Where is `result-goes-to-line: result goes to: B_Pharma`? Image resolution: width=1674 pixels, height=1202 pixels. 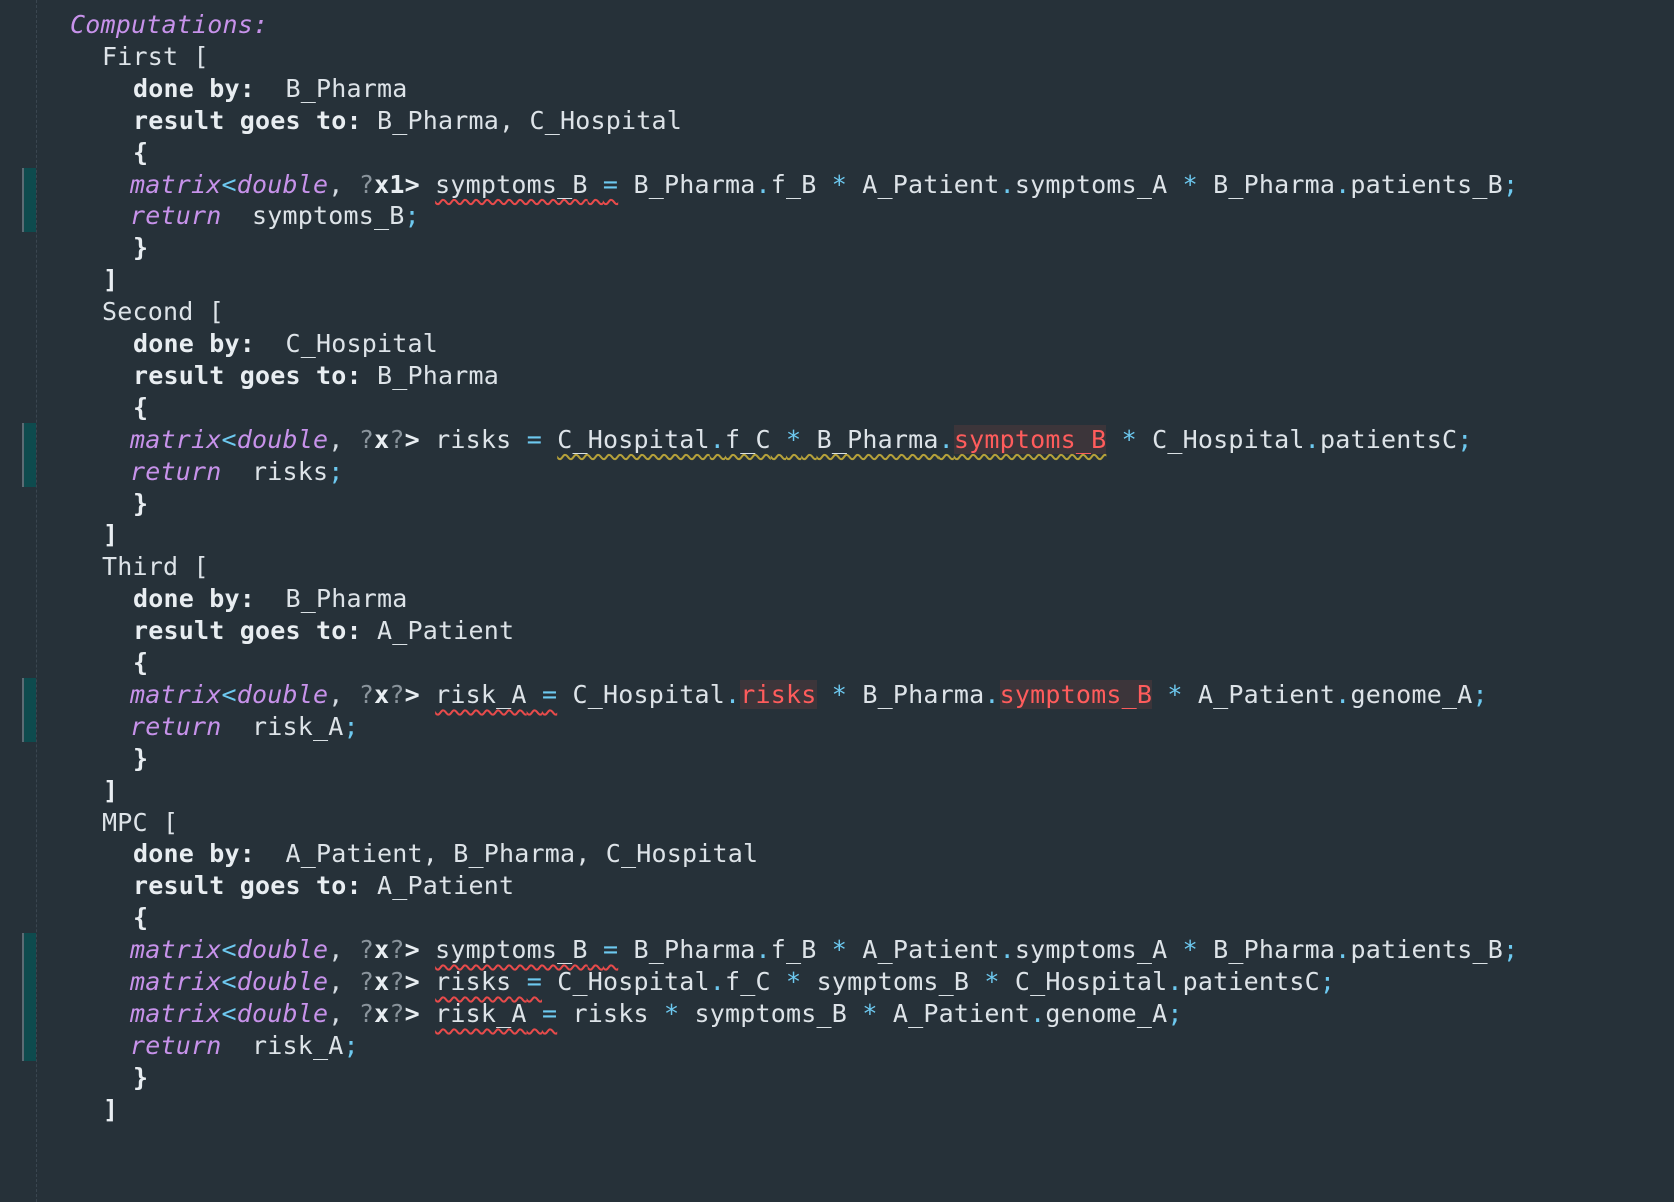
result-goes-to-line: result goes to: B_Pharma is located at coordinates (316, 376).